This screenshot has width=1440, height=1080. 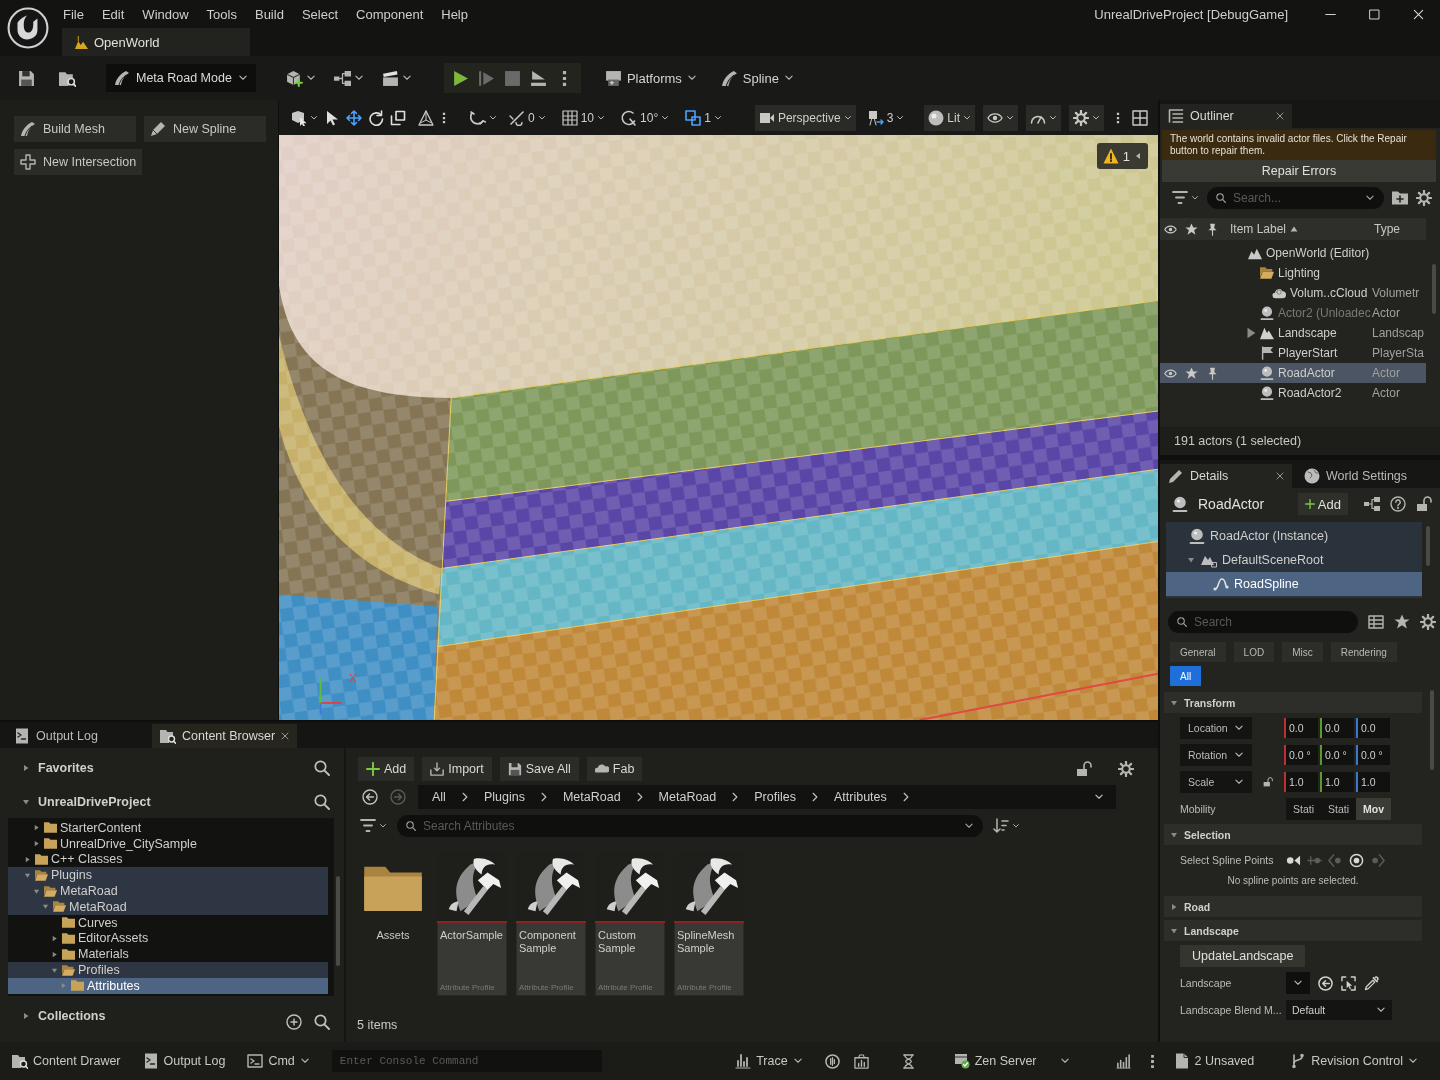 I want to click on folder-tree-item: StarterContent, so click(x=168, y=828).